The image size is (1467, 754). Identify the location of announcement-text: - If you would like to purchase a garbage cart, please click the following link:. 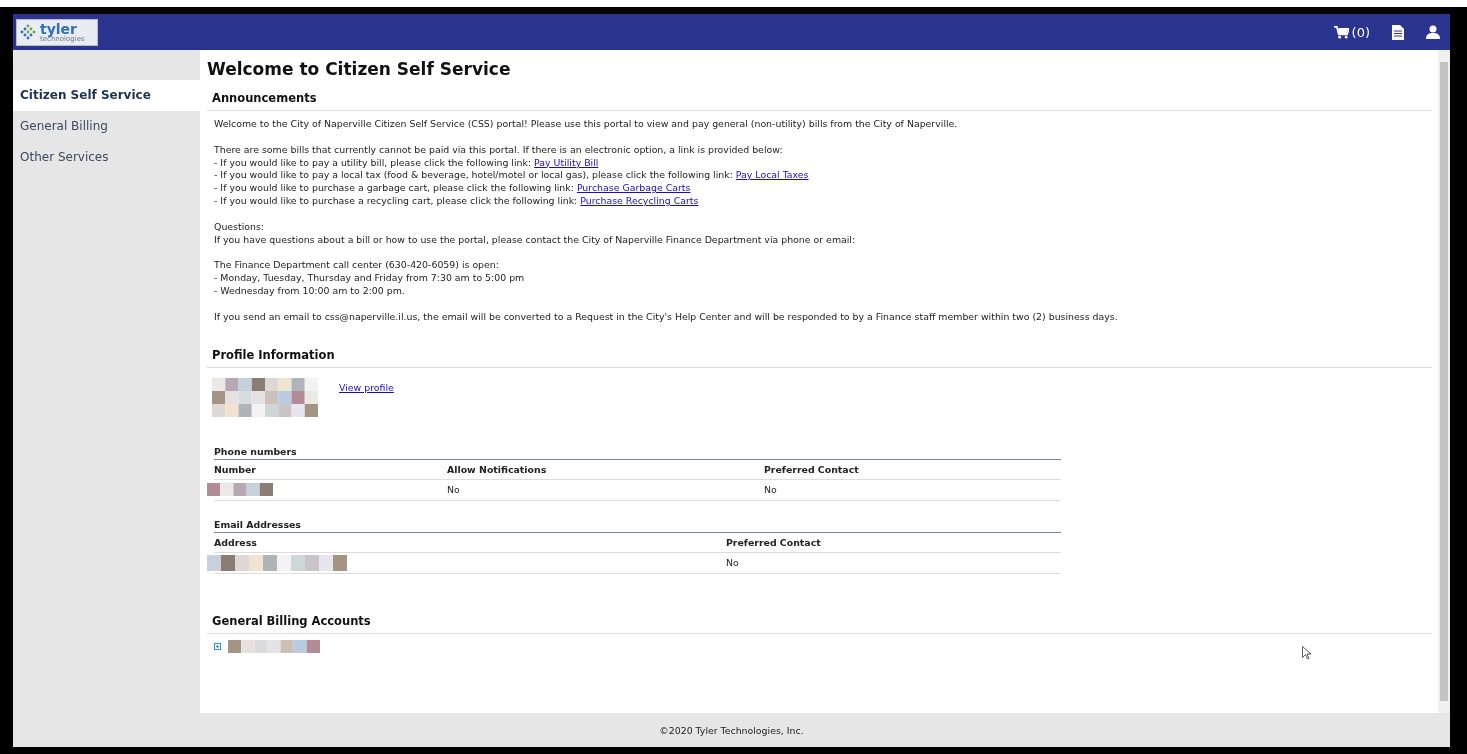
(394, 188).